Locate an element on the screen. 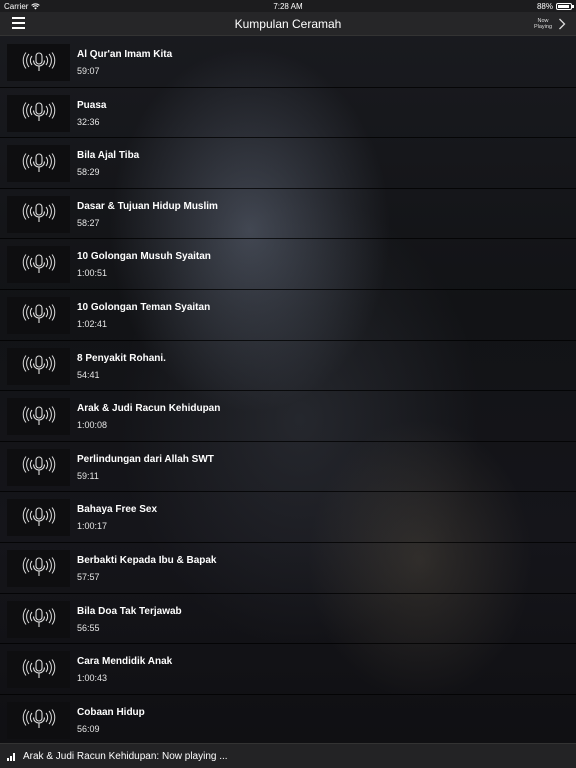 Image resolution: width=576 pixels, height=768 pixels. lecture-title: 10 Golongan Musuh Syaitan is located at coordinates (144, 257).